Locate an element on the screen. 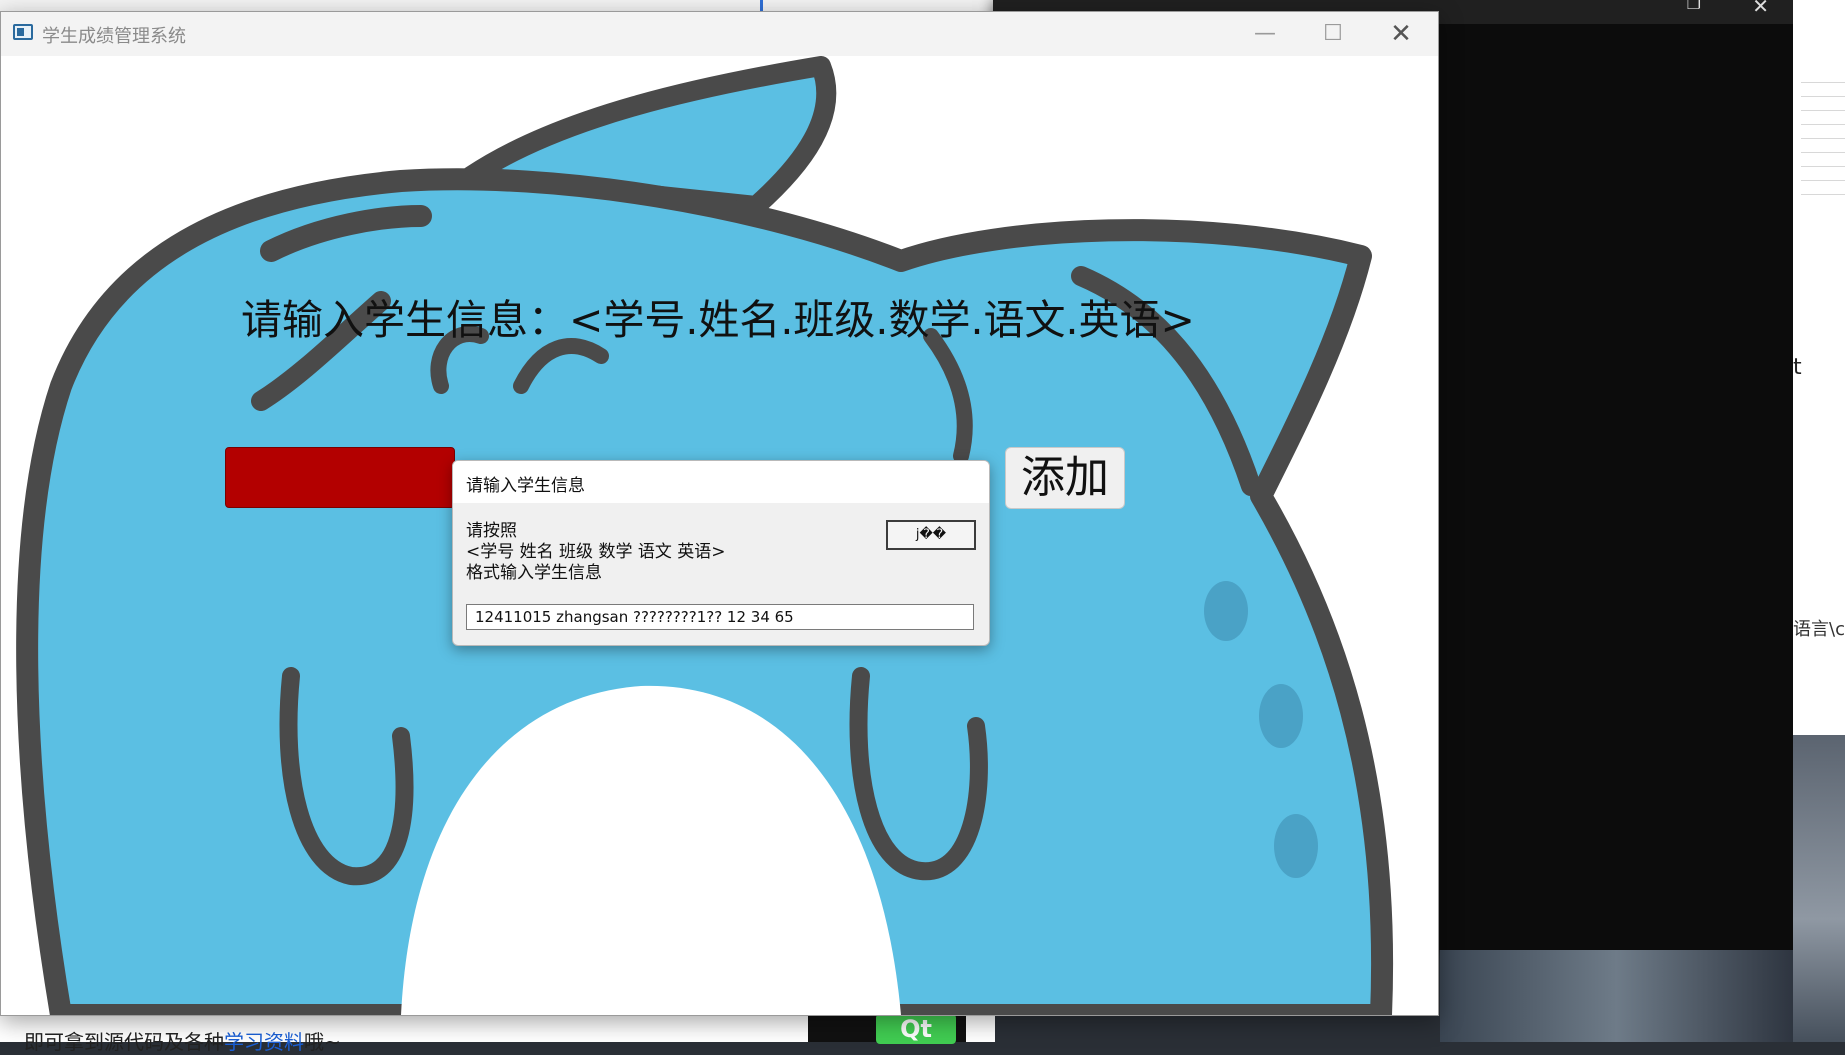 This screenshot has width=1845, height=1055. background-qt-logo: Qt is located at coordinates (887, 1029).